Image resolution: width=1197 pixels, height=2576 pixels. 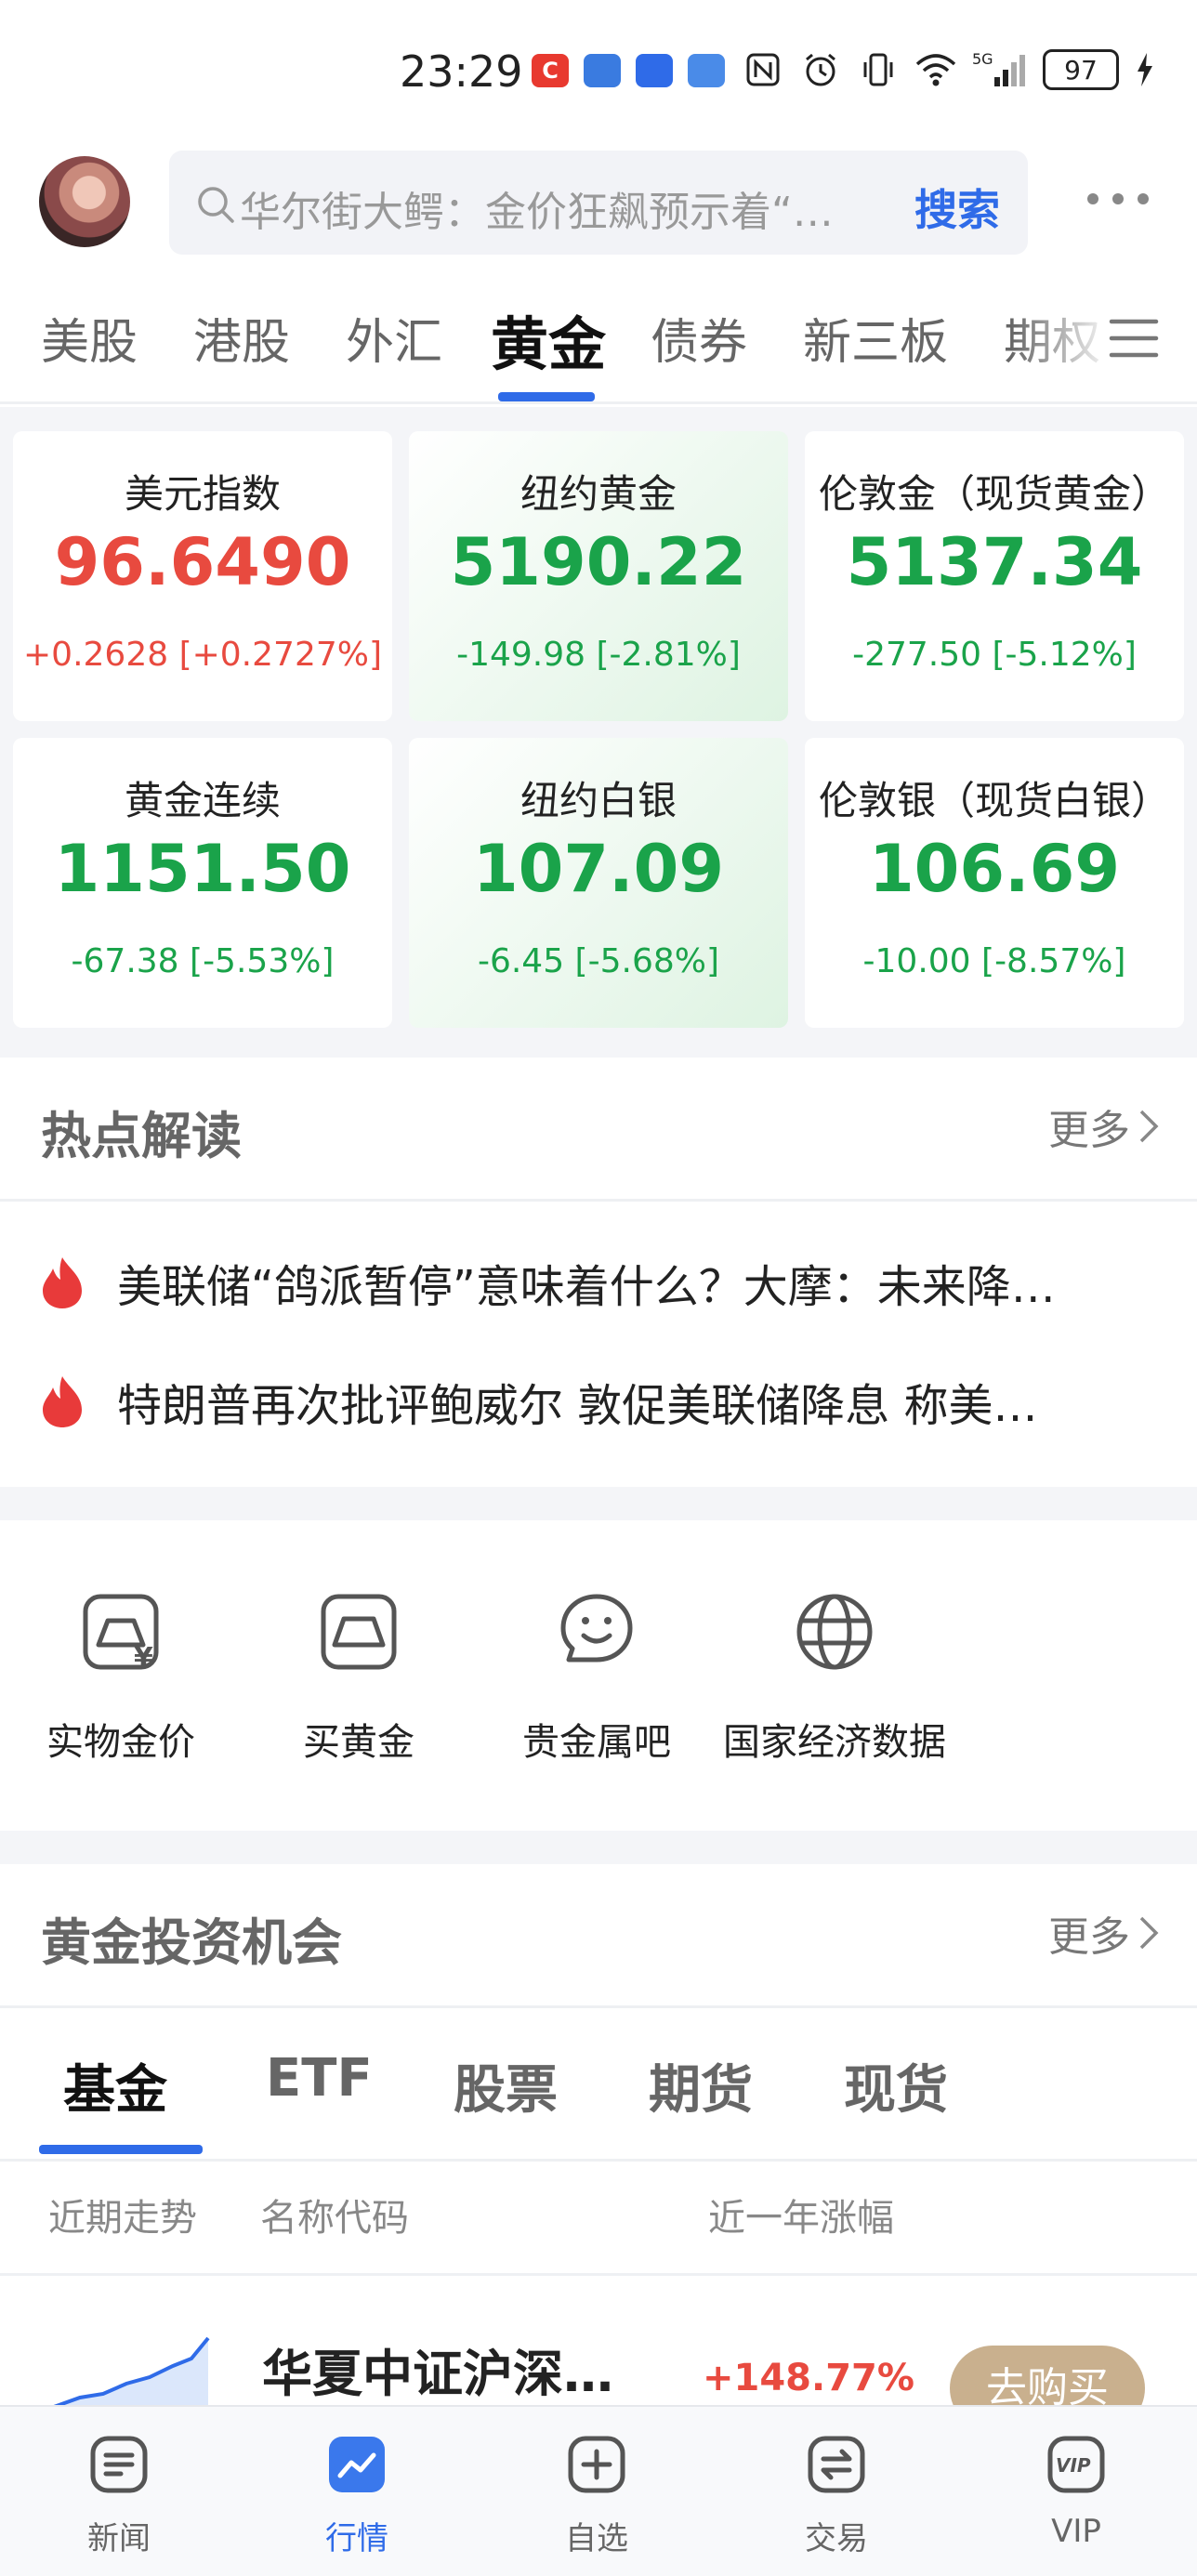 What do you see at coordinates (896, 2085) in the screenshot?
I see `subtab-spot: 现货` at bounding box center [896, 2085].